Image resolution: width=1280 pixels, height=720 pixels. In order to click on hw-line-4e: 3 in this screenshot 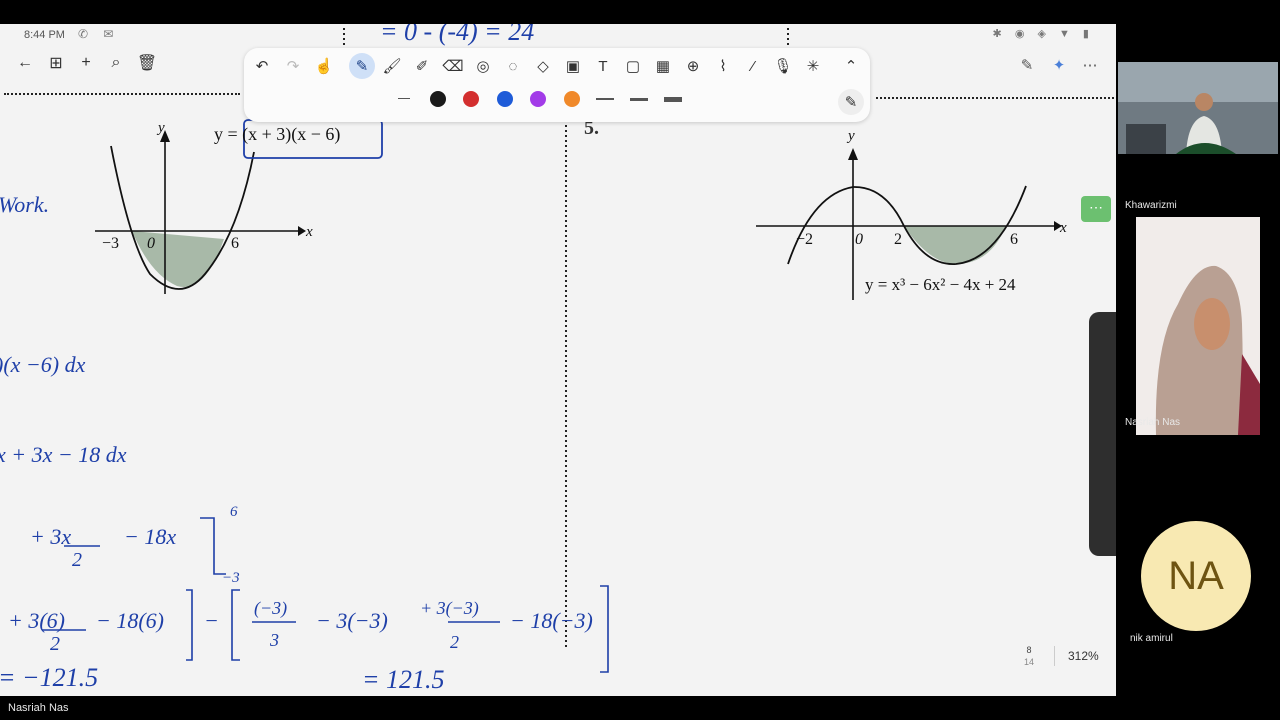, I will do `click(274, 640)`.